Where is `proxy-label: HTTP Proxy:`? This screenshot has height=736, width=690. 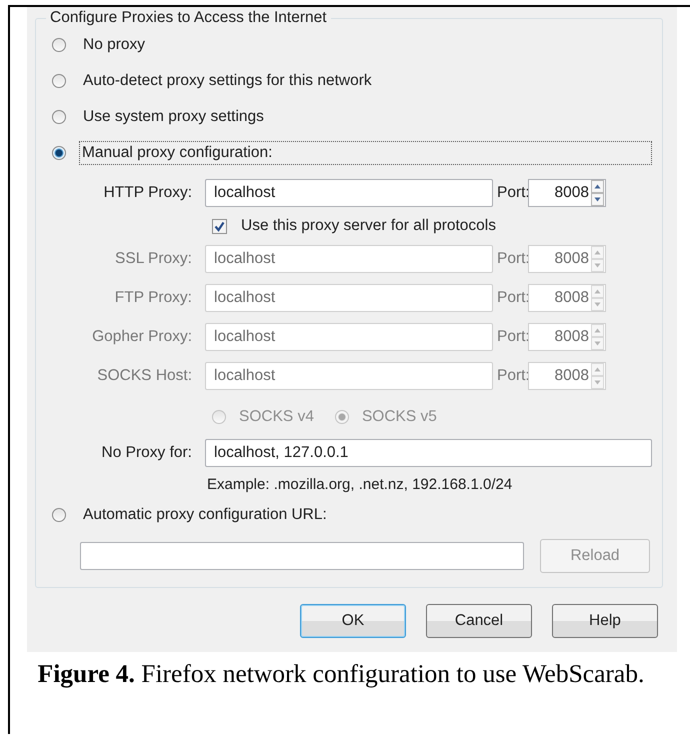
proxy-label: HTTP Proxy: is located at coordinates (147, 193).